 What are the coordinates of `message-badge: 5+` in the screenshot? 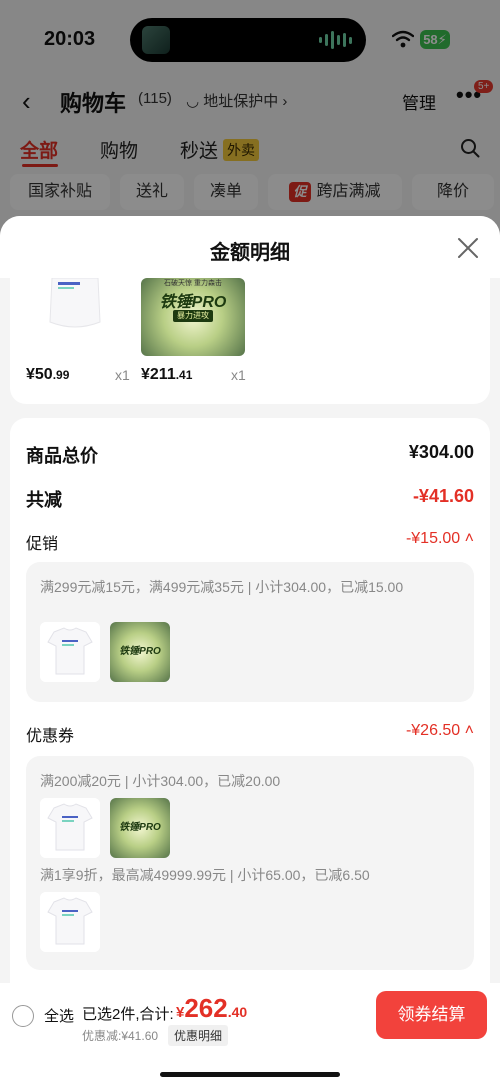 It's located at (484, 86).